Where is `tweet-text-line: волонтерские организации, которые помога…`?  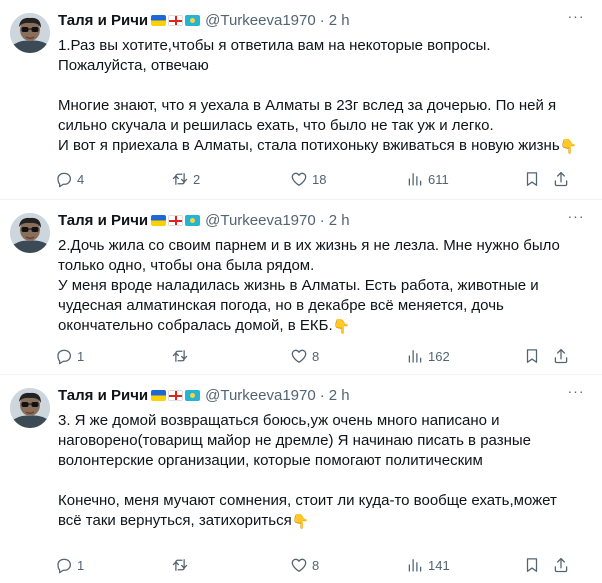
tweet-text-line: волонтерские организации, которые помога… is located at coordinates (270, 460).